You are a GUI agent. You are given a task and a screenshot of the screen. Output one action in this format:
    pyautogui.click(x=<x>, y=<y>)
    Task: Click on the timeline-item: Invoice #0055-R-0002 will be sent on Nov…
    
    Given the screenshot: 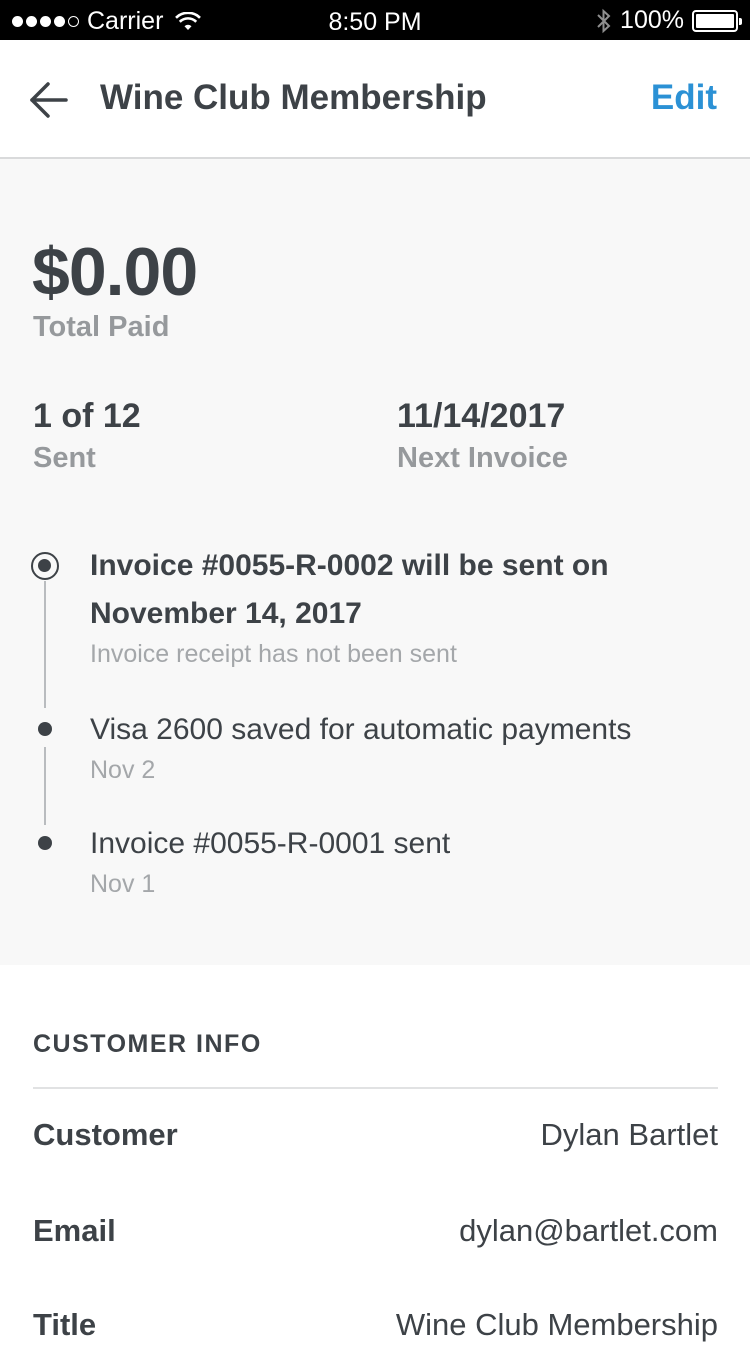 What is the action you would take?
    pyautogui.click(x=400, y=605)
    